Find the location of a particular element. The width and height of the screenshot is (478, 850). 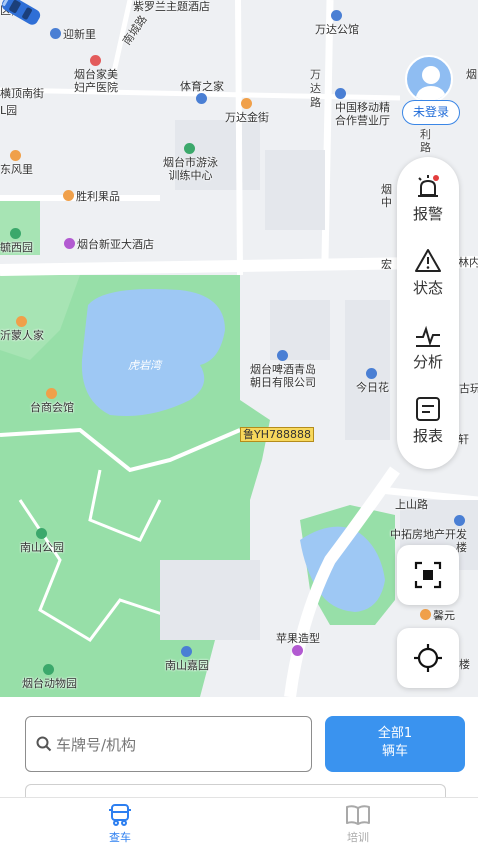

login-button: 未登录 is located at coordinates (431, 112).